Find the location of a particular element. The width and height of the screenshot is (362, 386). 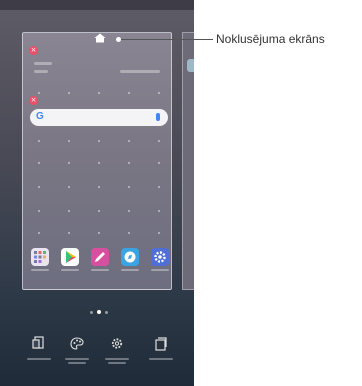

apps-icon is located at coordinates (161, 344).